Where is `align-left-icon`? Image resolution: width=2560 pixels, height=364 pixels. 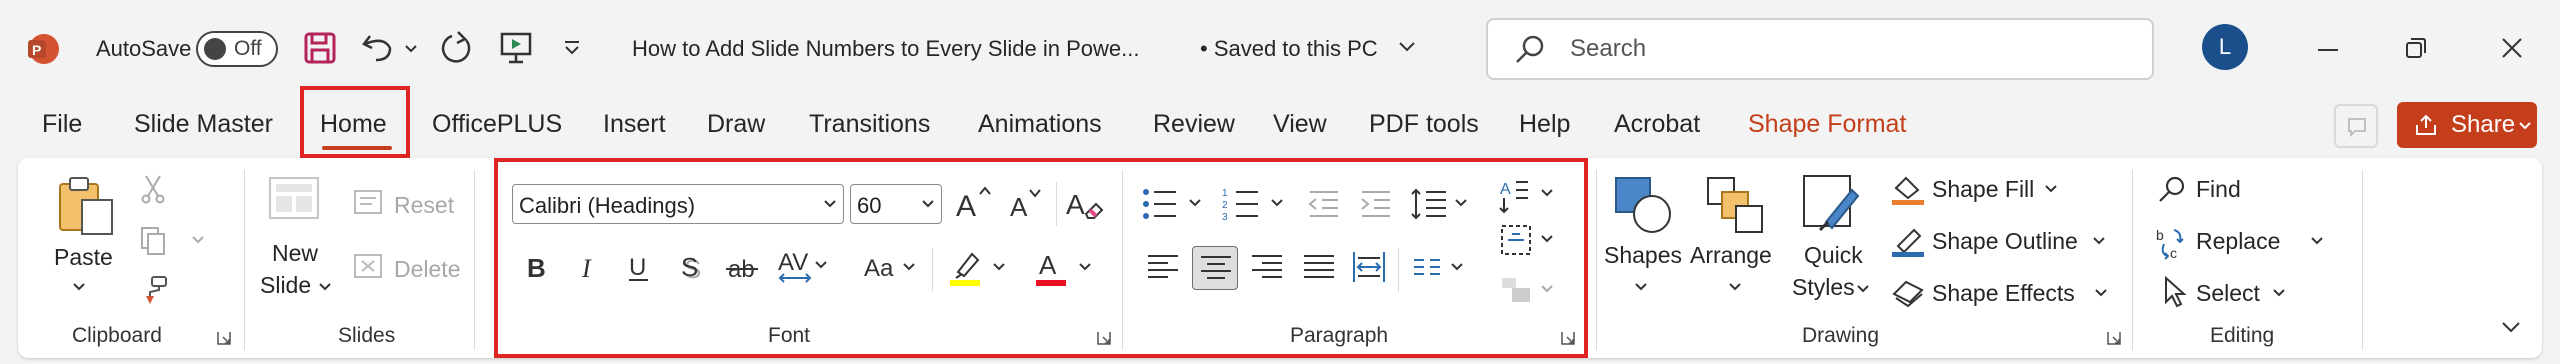
align-left-icon is located at coordinates (1163, 267).